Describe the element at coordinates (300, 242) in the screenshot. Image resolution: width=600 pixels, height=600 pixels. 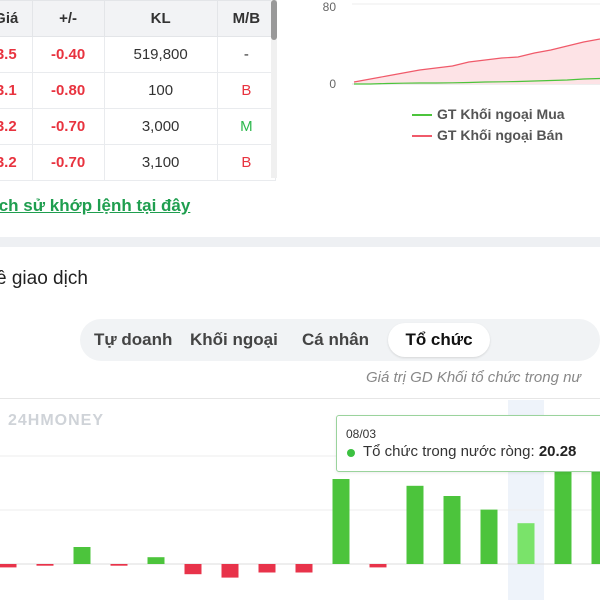
I see `section-divider` at that location.